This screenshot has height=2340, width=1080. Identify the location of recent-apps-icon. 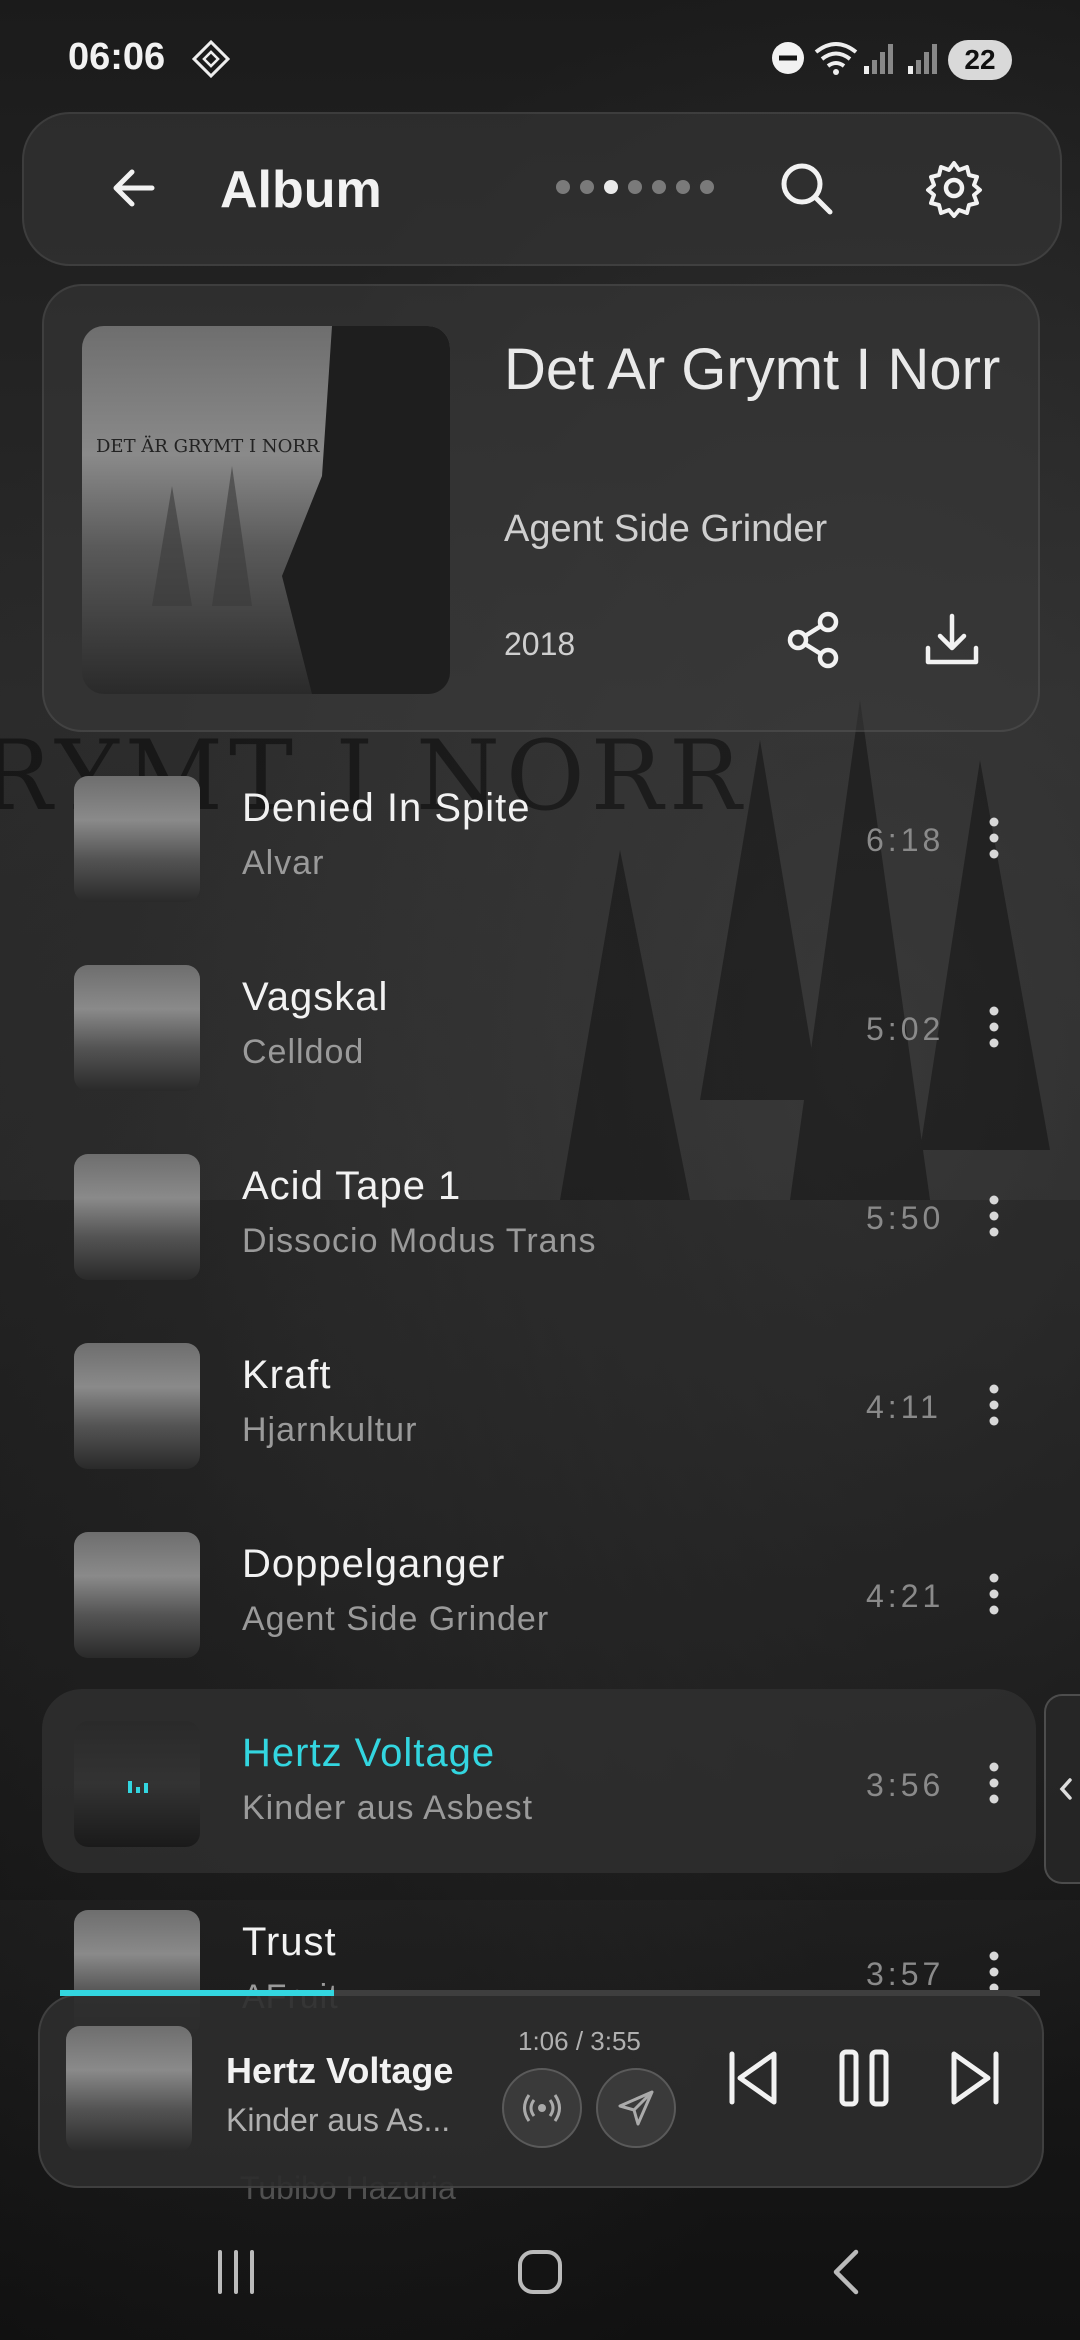
(236, 2272).